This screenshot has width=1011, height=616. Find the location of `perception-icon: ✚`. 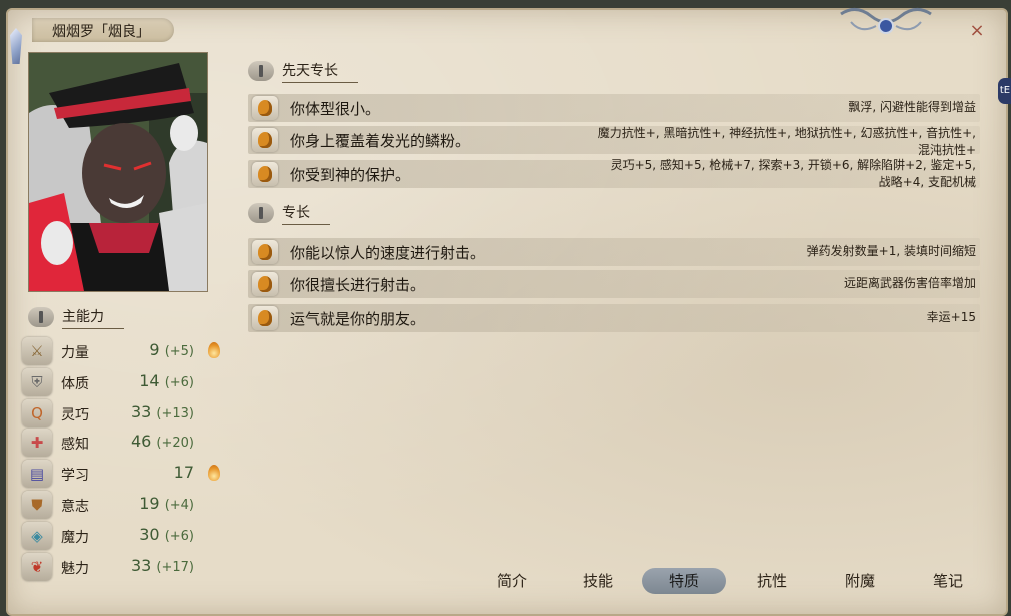

perception-icon: ✚ is located at coordinates (37, 443).